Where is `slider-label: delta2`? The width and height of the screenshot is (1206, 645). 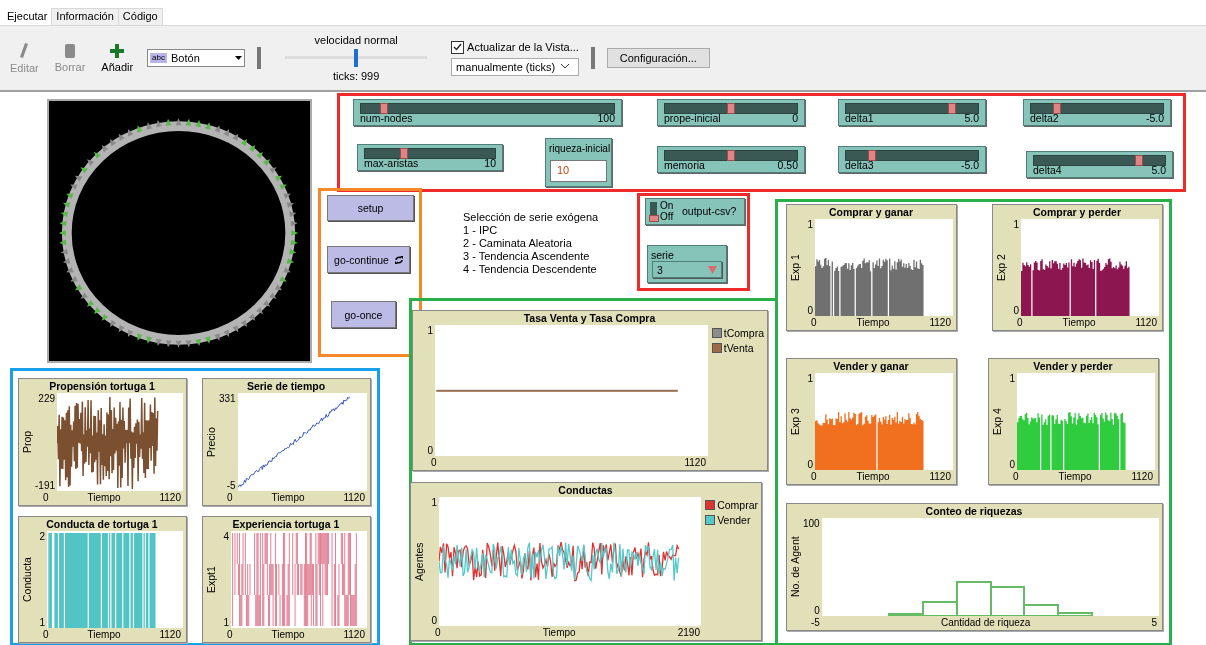
slider-label: delta2 is located at coordinates (1044, 118).